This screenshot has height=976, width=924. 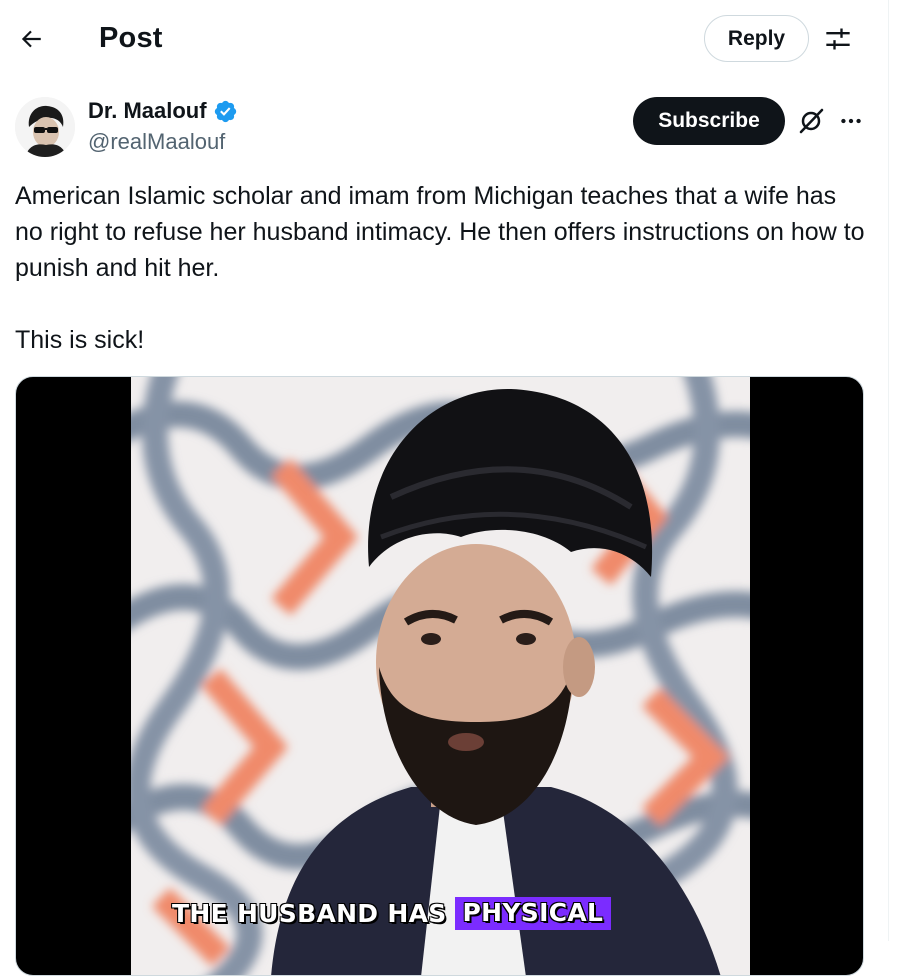 What do you see at coordinates (838, 39) in the screenshot?
I see `tune-icon` at bounding box center [838, 39].